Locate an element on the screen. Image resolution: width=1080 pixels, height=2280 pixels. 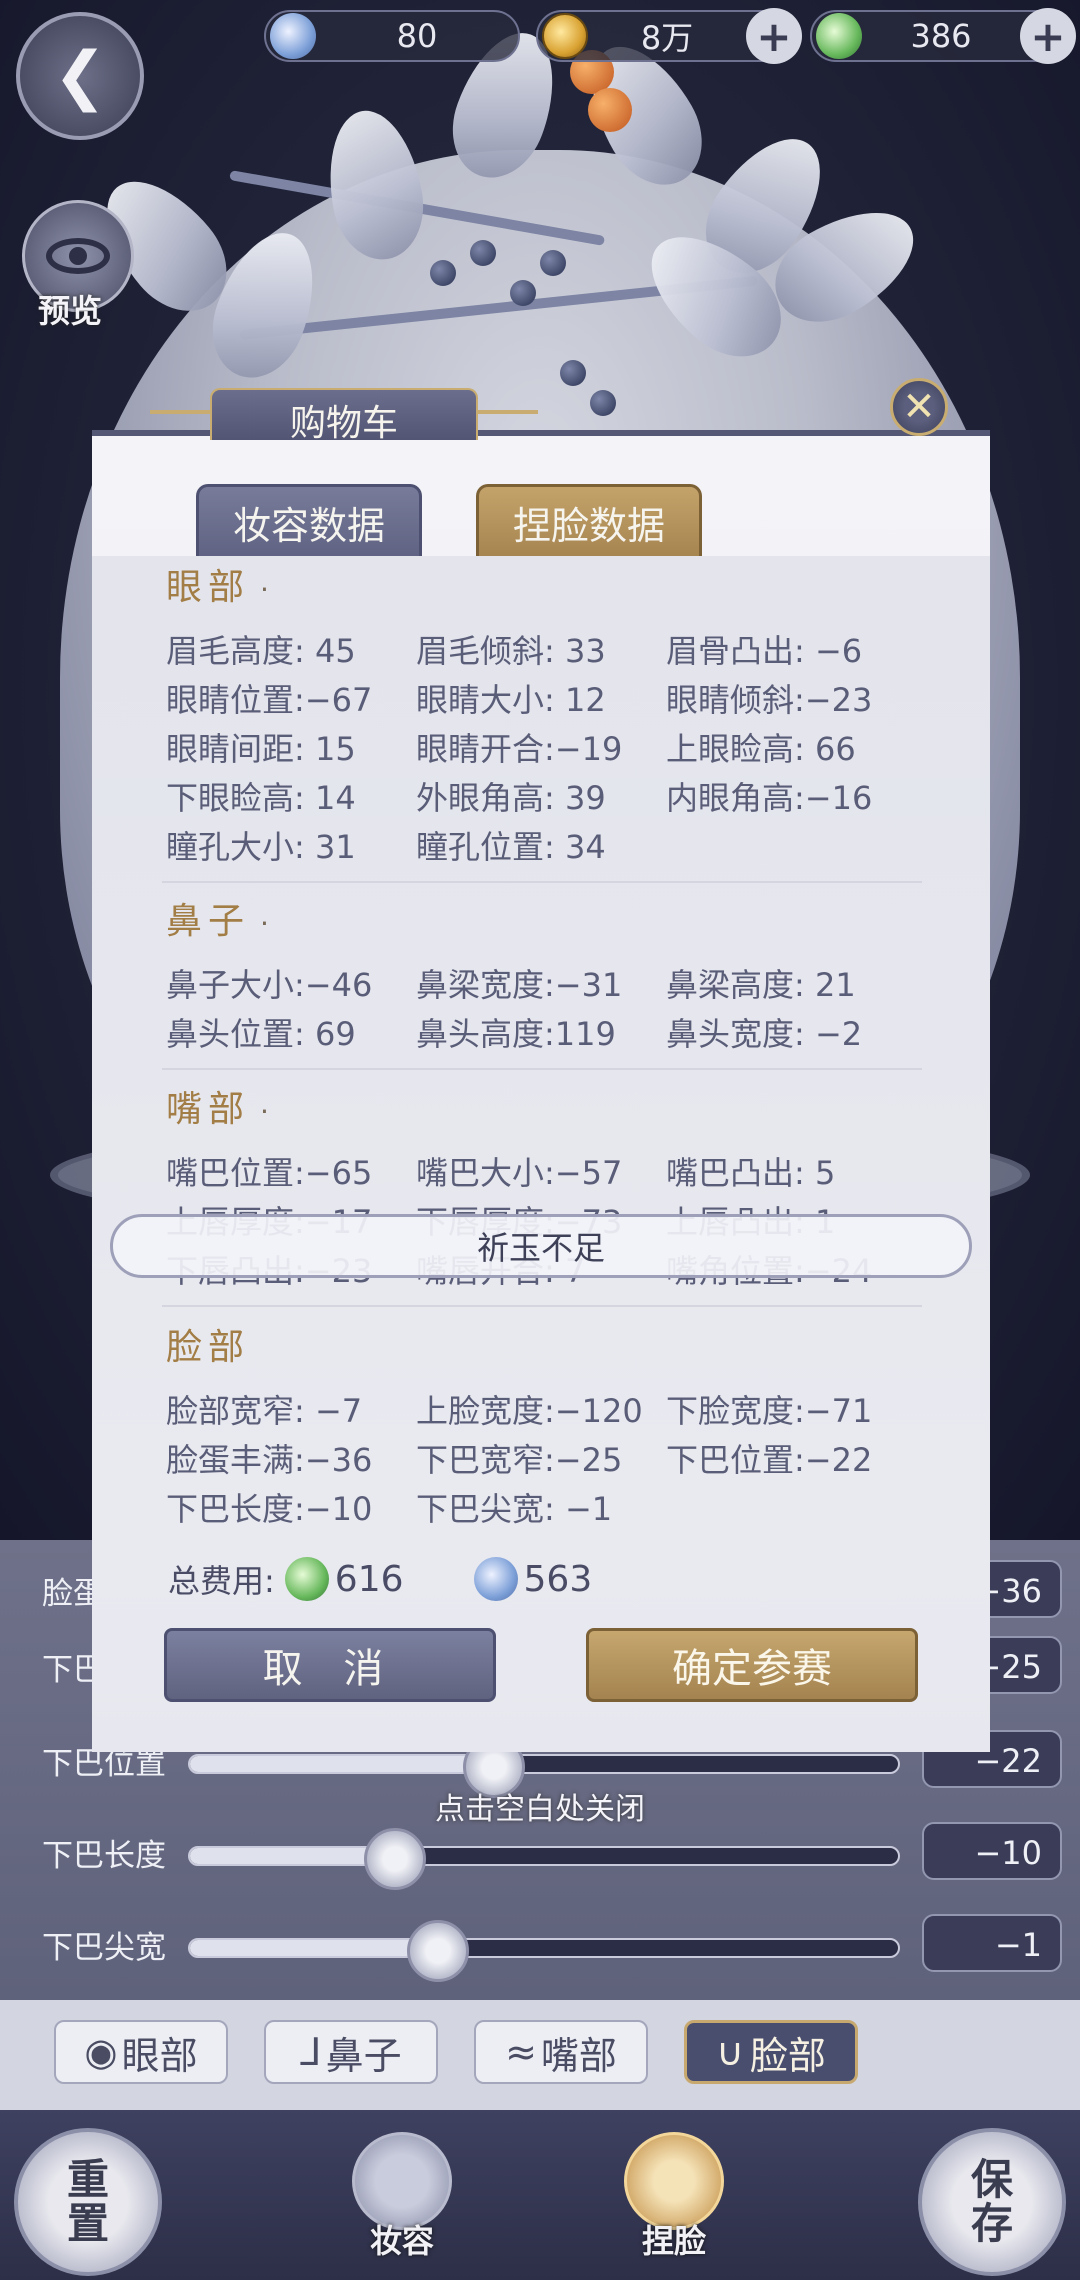
tab-nose: ⅃ 鼻子 is located at coordinates (351, 2052).